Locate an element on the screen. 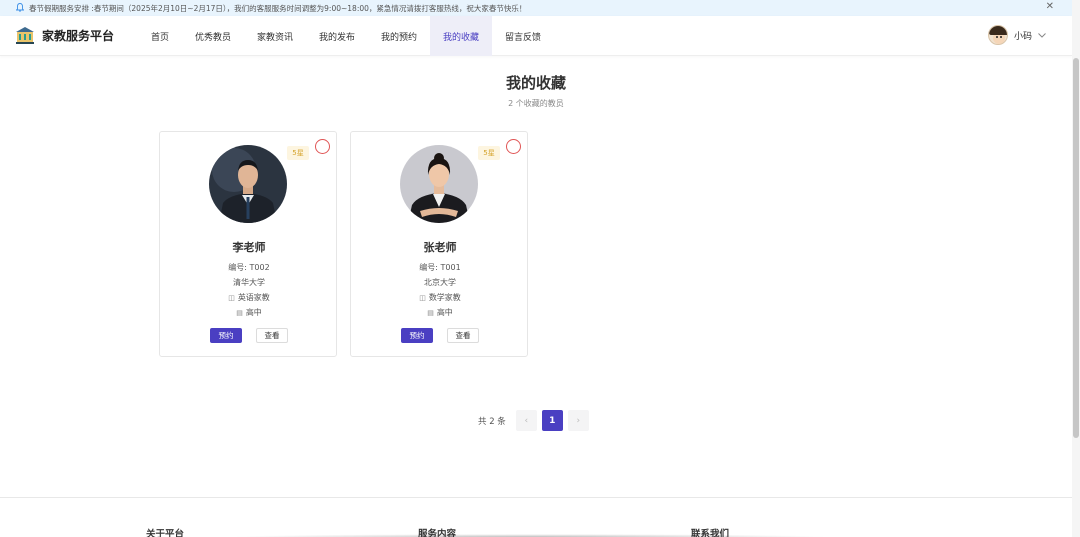  footer-heading-services: 服务内容 is located at coordinates (437, 533).